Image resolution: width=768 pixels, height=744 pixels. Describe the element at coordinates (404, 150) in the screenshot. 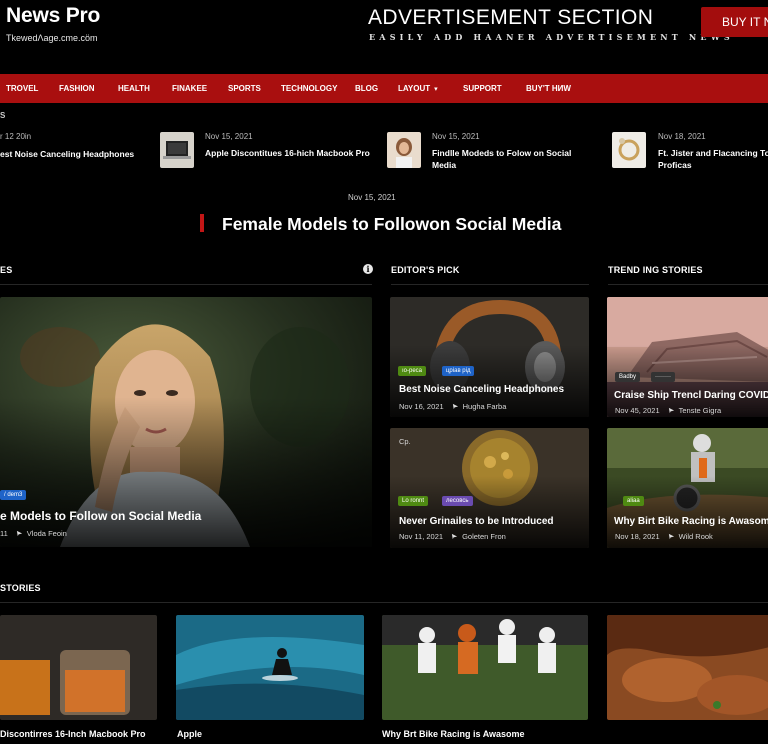

I see `ticker-thumbnail-model` at that location.